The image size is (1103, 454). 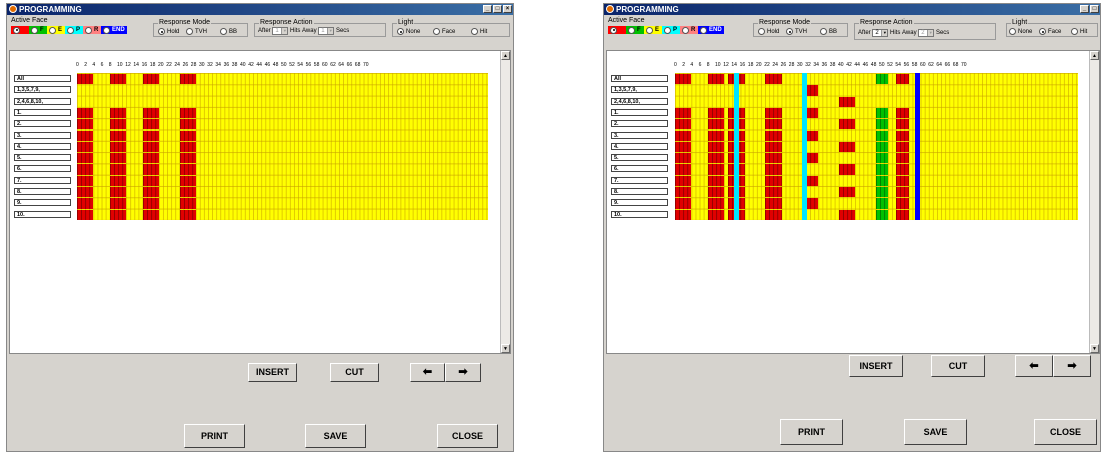 I want to click on close-window-button: ×, so click(x=507, y=9).